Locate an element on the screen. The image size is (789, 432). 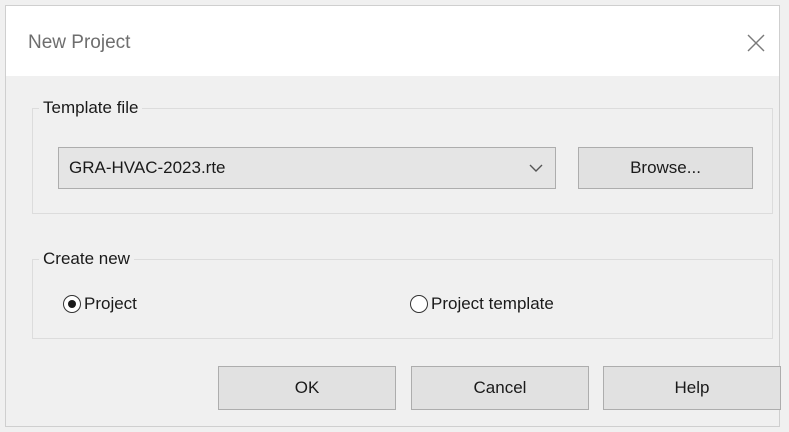
close-button is located at coordinates (756, 43).